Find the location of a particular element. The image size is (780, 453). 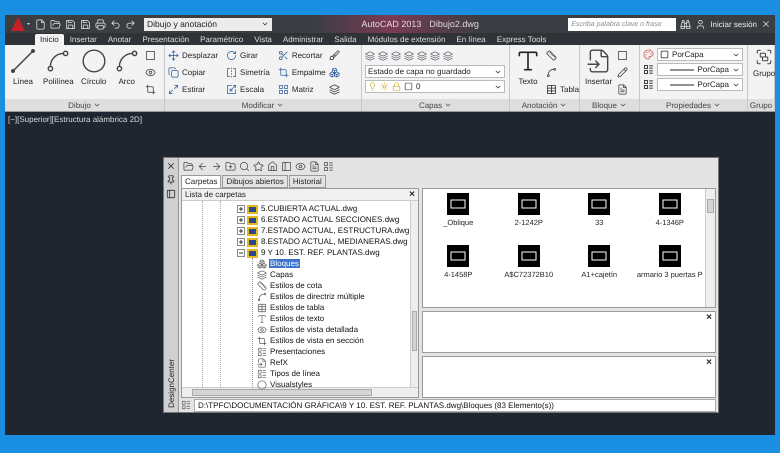

drawing-file-icon is located at coordinates (252, 241).